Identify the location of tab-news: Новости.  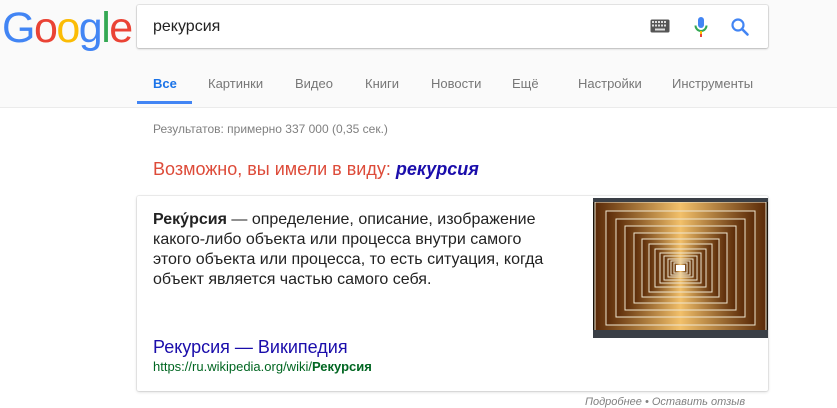
(456, 83).